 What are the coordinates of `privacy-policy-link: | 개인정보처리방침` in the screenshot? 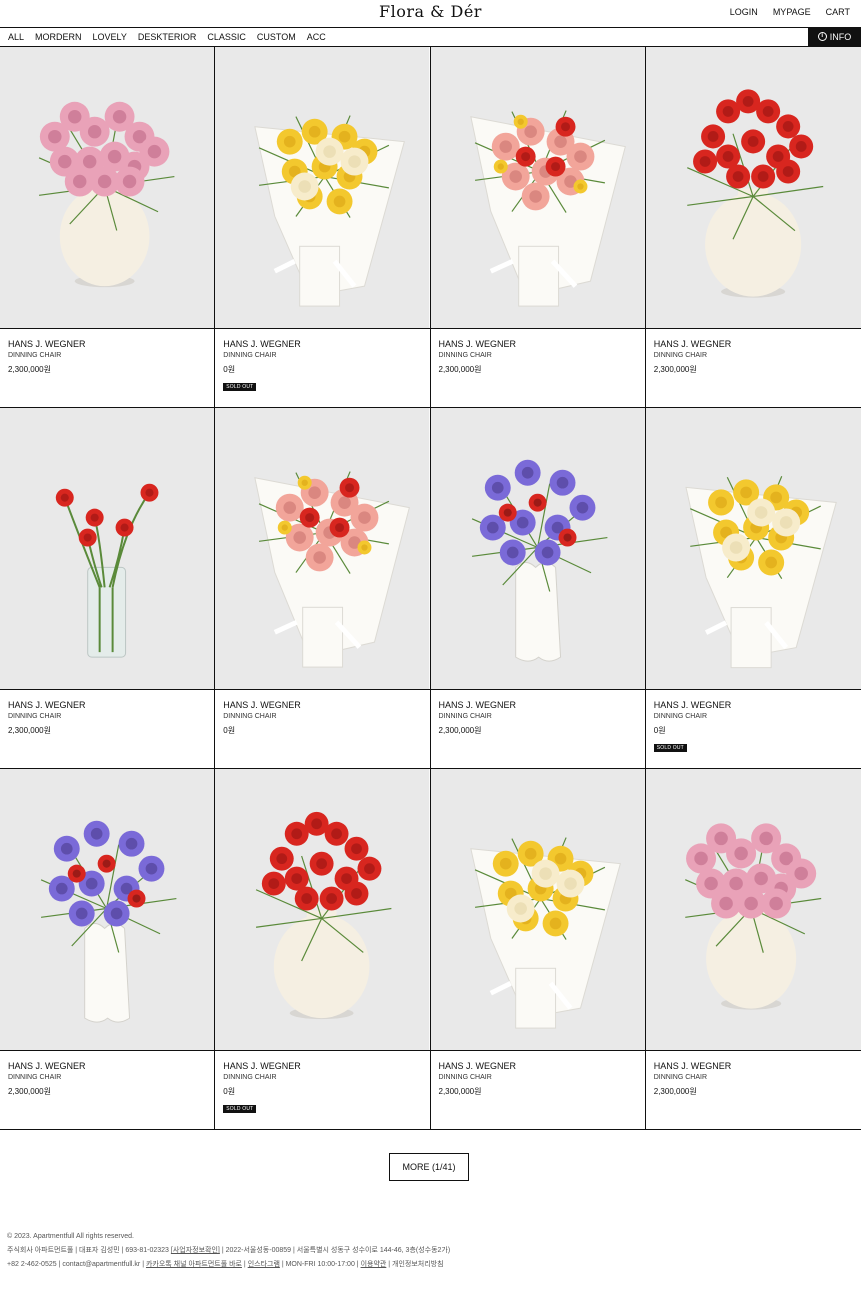 It's located at (414, 1264).